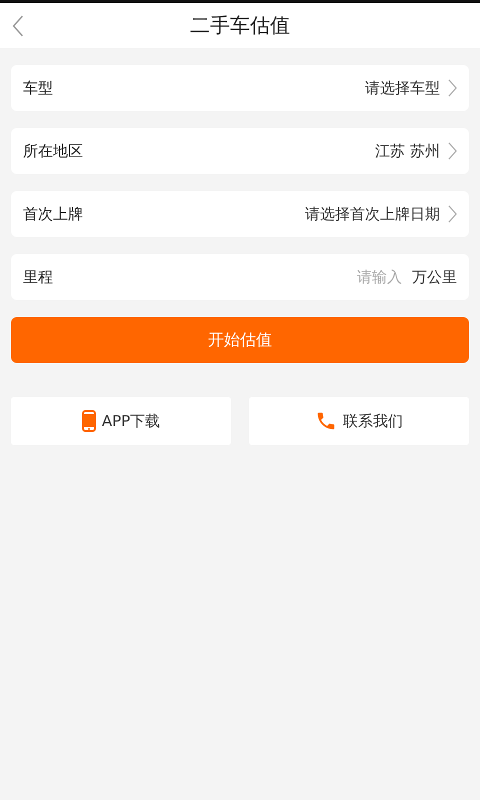  What do you see at coordinates (372, 214) in the screenshot?
I see `field-value: 请选择首次上牌日期` at bounding box center [372, 214].